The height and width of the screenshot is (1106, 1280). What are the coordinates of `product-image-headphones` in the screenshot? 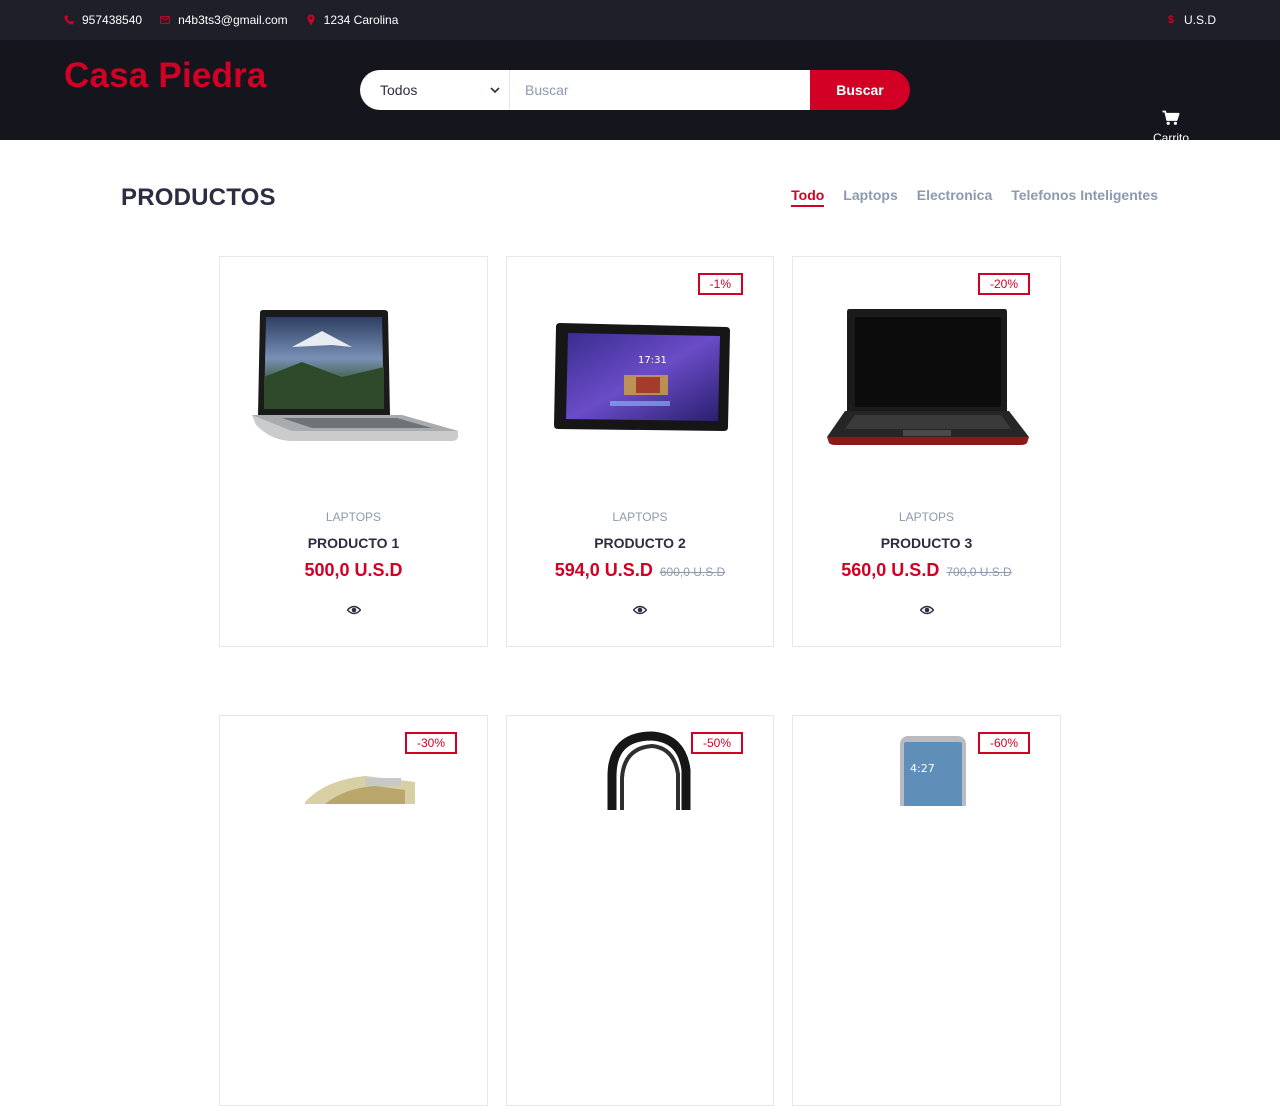 It's located at (641, 770).